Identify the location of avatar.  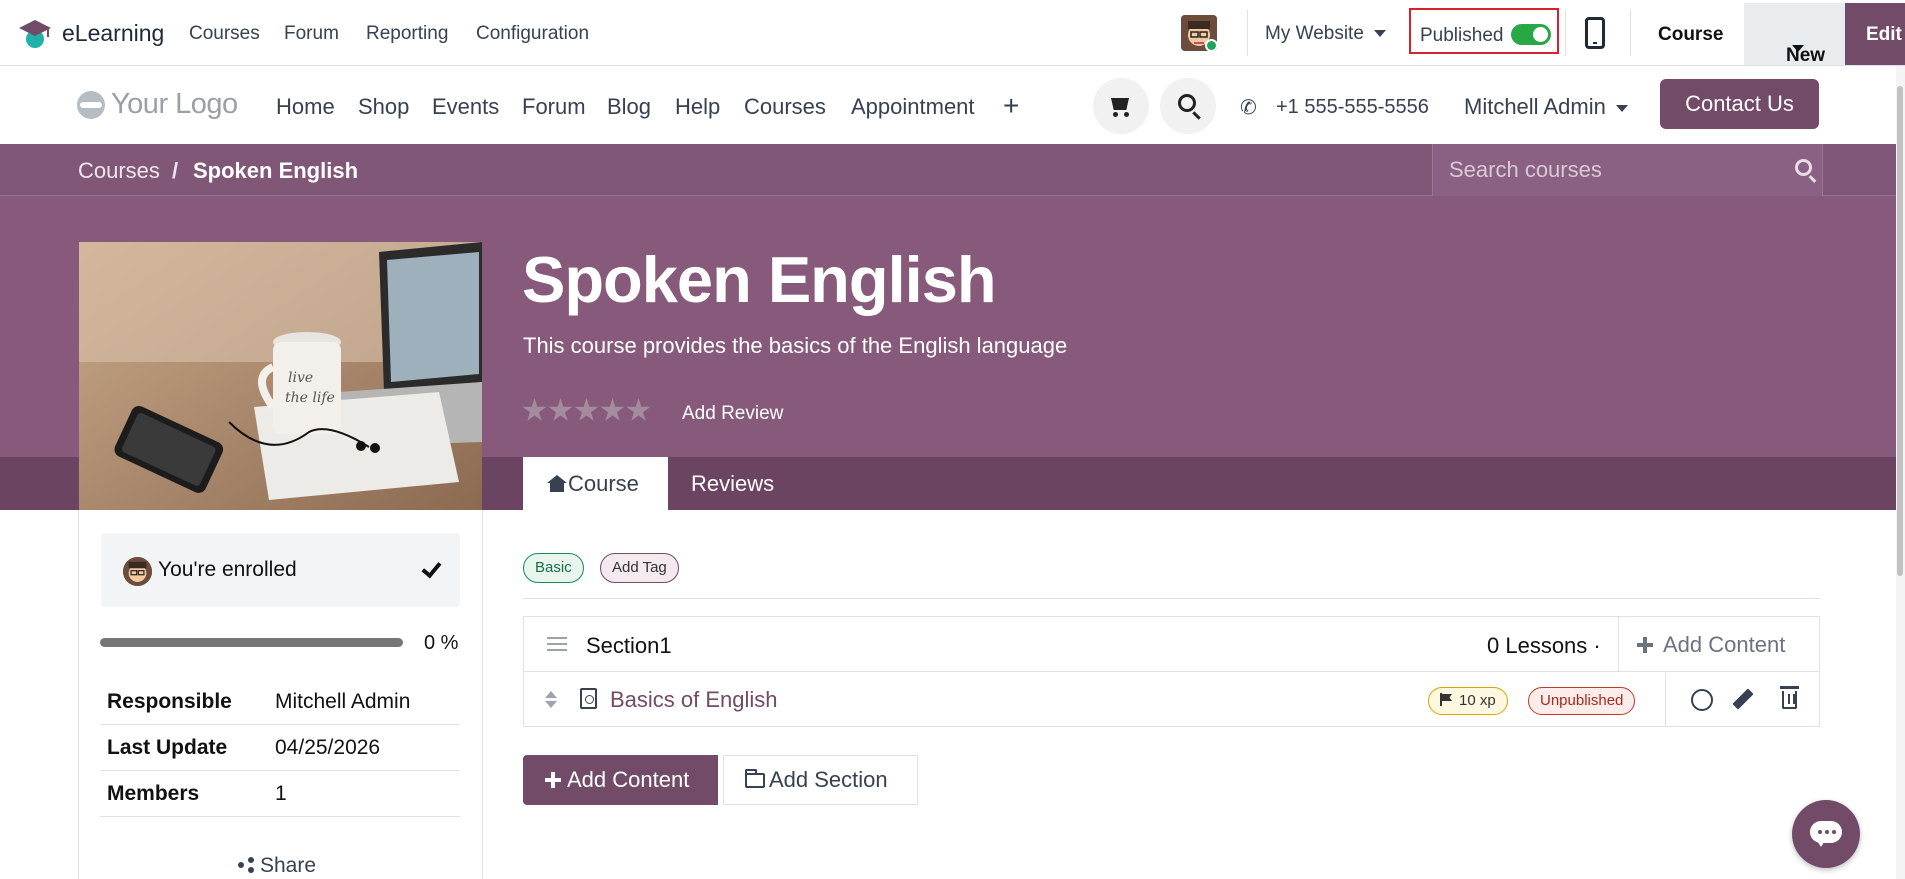
(137, 571).